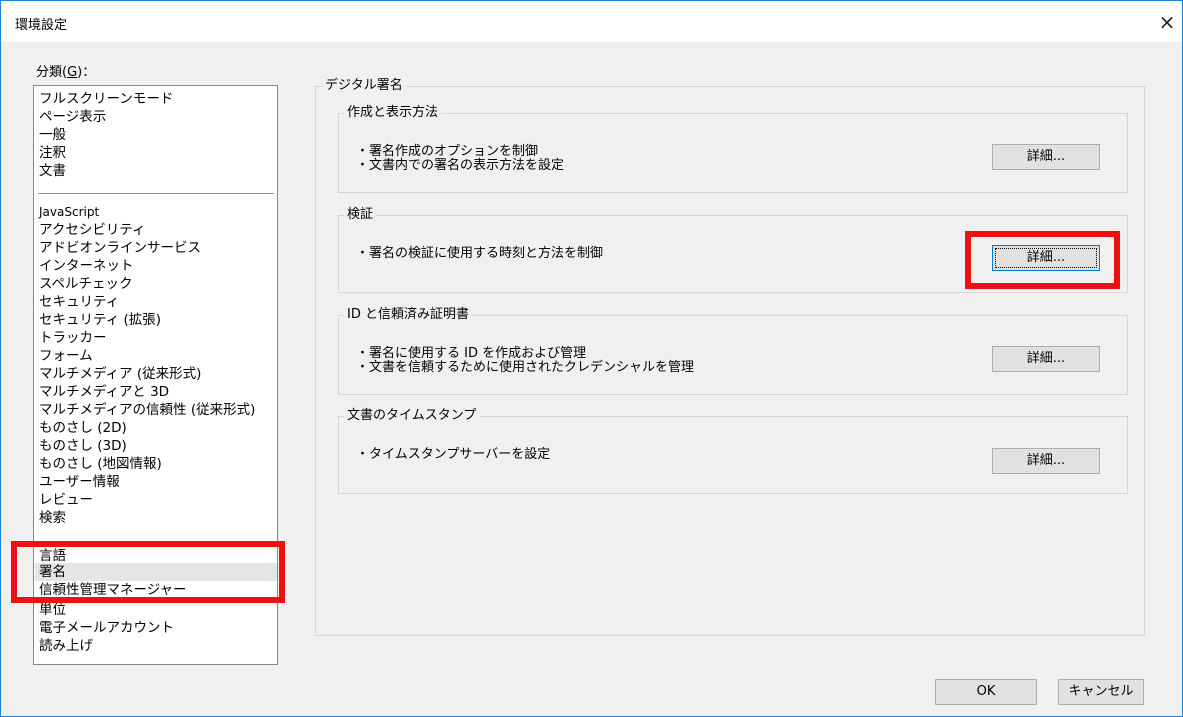 This screenshot has height=717, width=1183. What do you see at coordinates (66, 646) in the screenshot?
I see `list-item-read-out-loud: 読み上げ` at bounding box center [66, 646].